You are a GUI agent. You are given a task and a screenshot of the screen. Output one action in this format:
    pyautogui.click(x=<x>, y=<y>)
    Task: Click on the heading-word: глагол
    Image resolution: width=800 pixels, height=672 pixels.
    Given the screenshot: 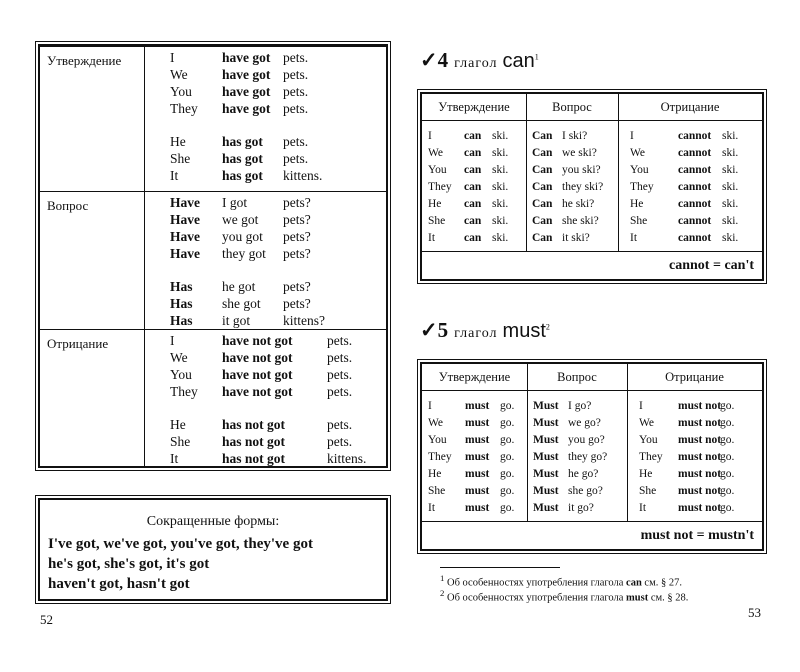 What is the action you would take?
    pyautogui.click(x=476, y=63)
    